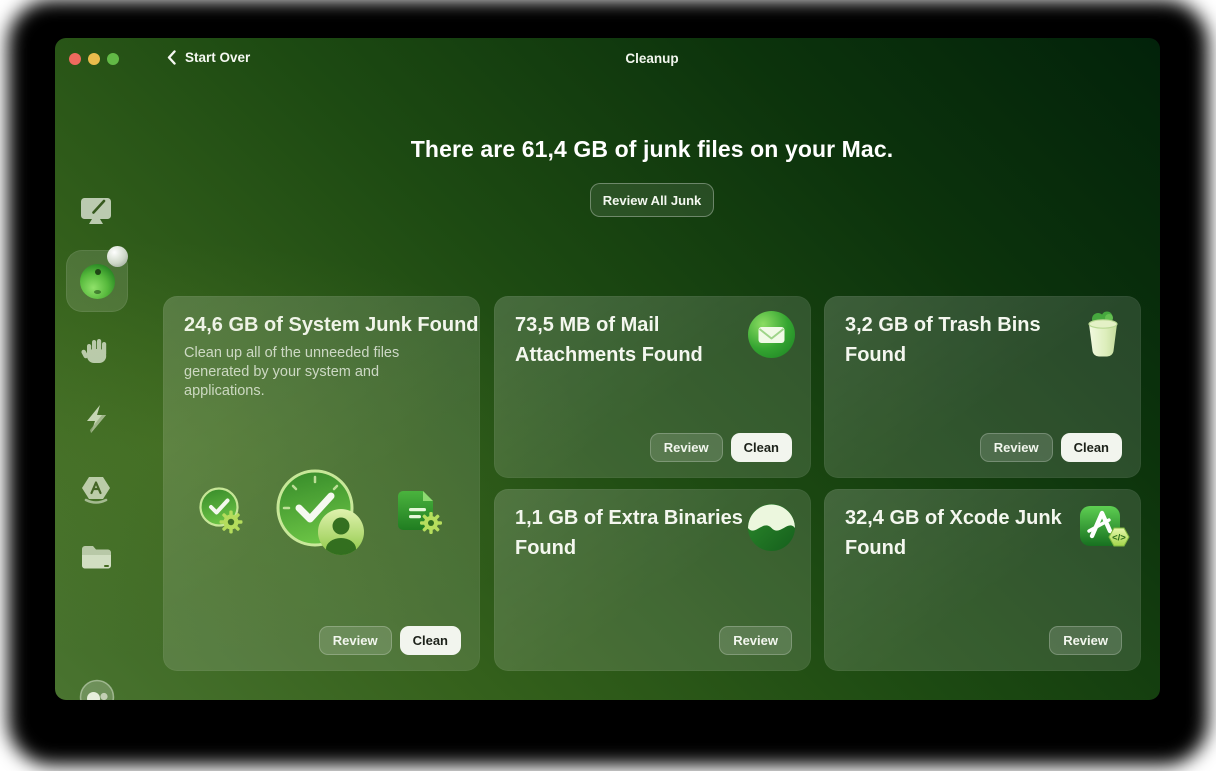 The width and height of the screenshot is (1216, 771). I want to click on minimize-window-button, so click(94, 59).